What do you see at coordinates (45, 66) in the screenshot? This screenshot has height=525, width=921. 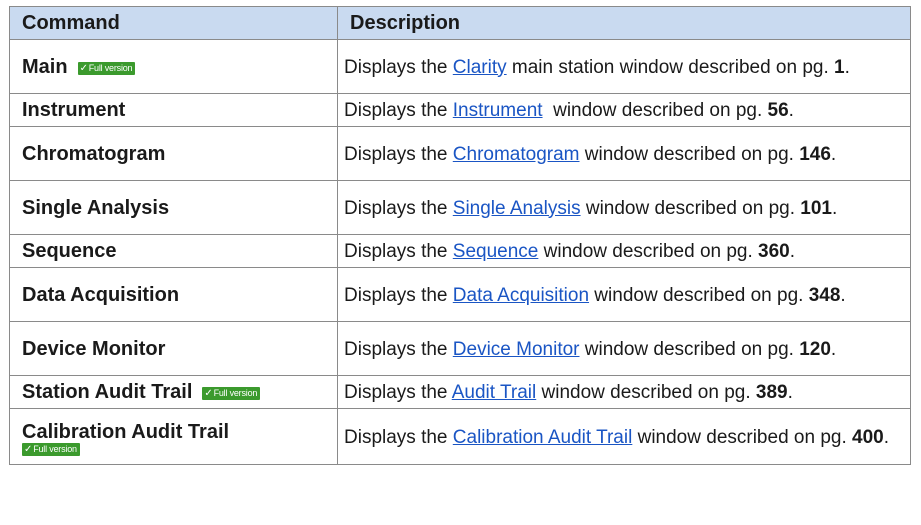 I see `command-name: Main` at bounding box center [45, 66].